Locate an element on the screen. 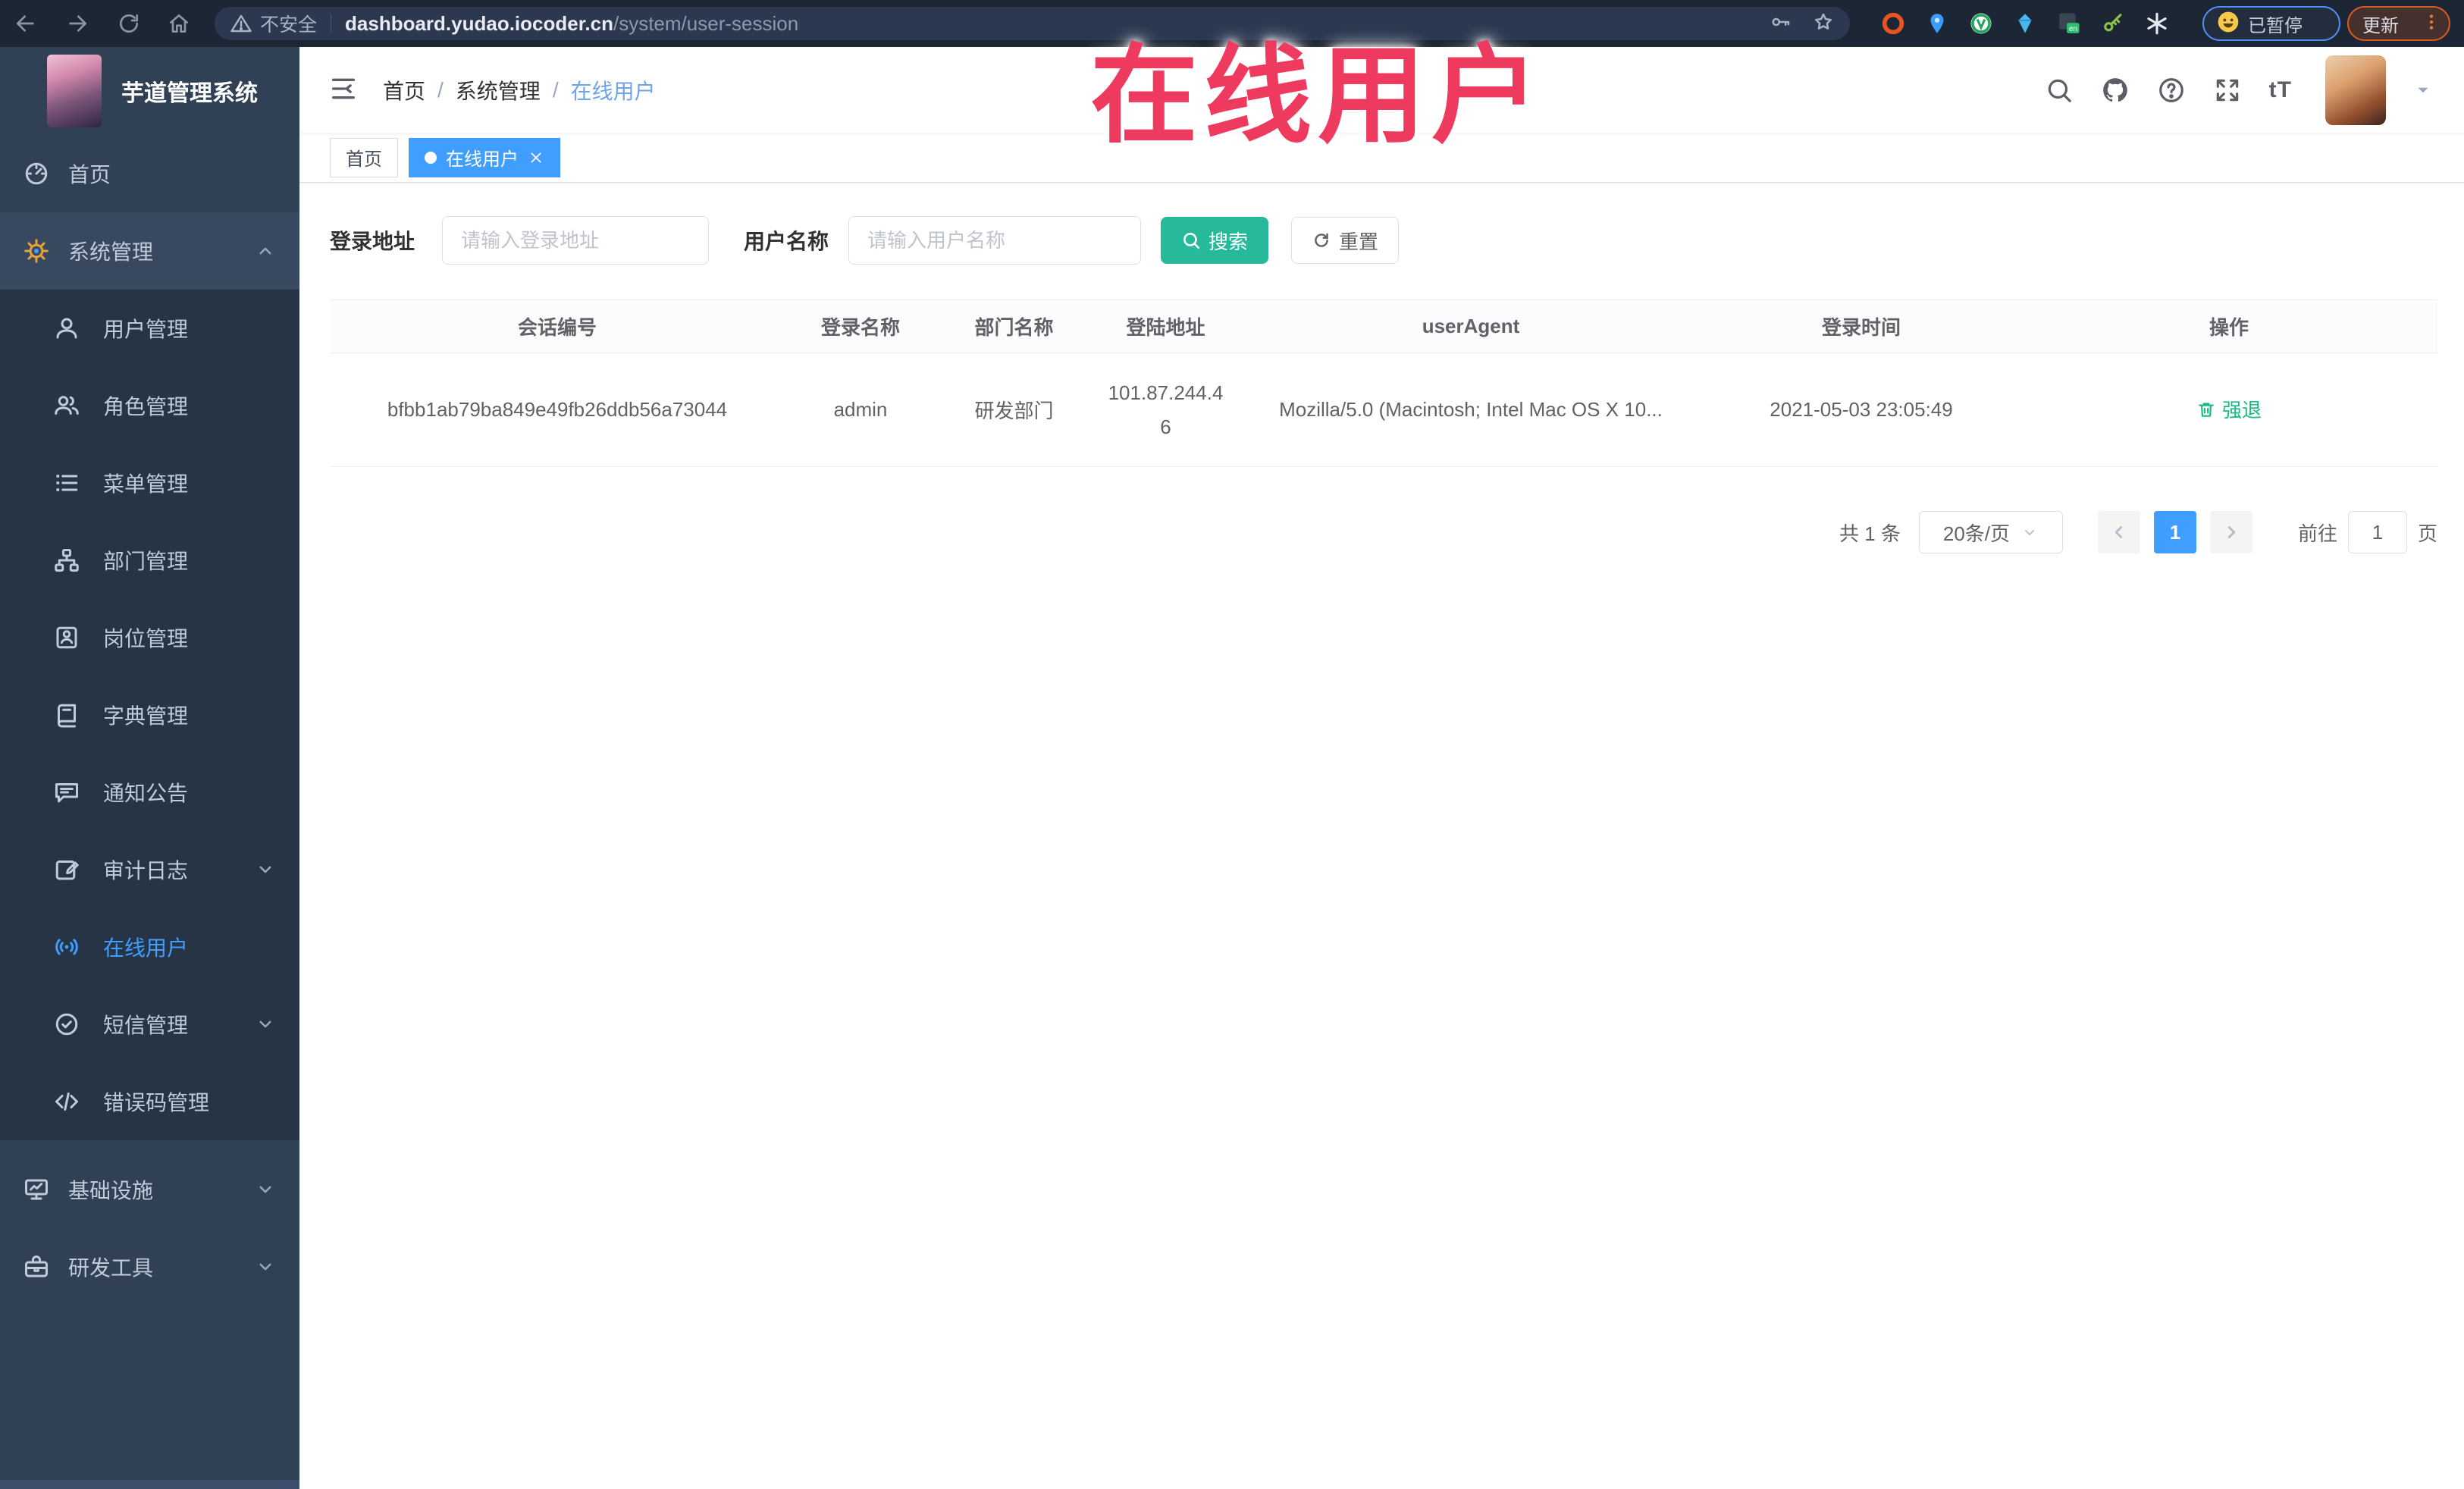 Image resolution: width=2464 pixels, height=1489 pixels. sidebar-item-字典管理: 字典管理 is located at coordinates (150, 715).